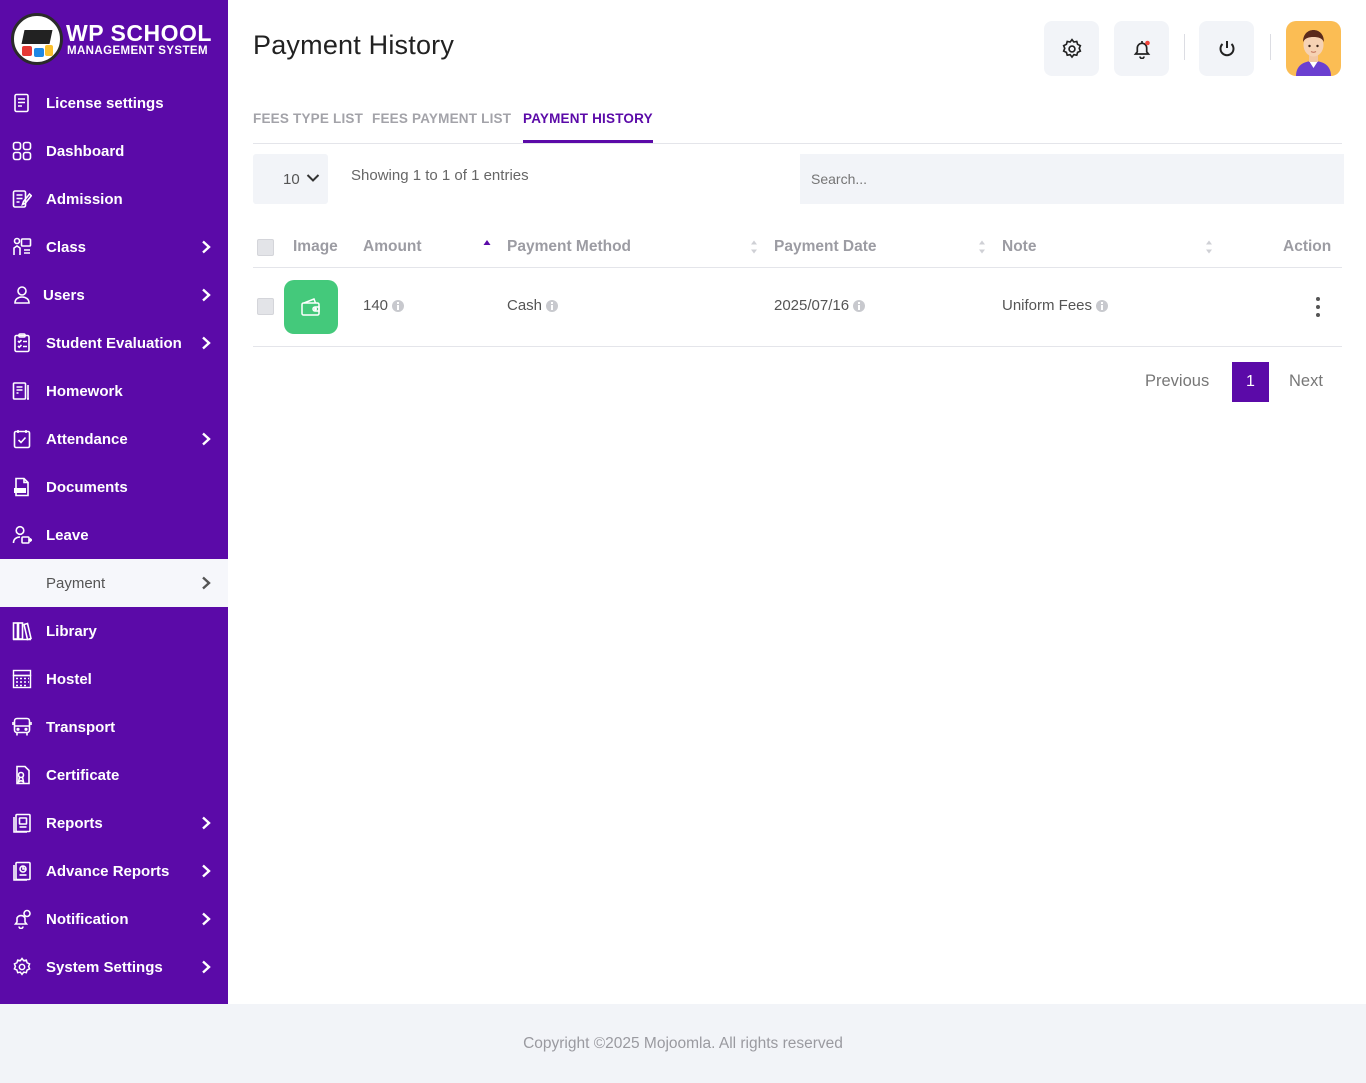  Describe the element at coordinates (487, 242) in the screenshot. I see `sort-asc-icon` at that location.